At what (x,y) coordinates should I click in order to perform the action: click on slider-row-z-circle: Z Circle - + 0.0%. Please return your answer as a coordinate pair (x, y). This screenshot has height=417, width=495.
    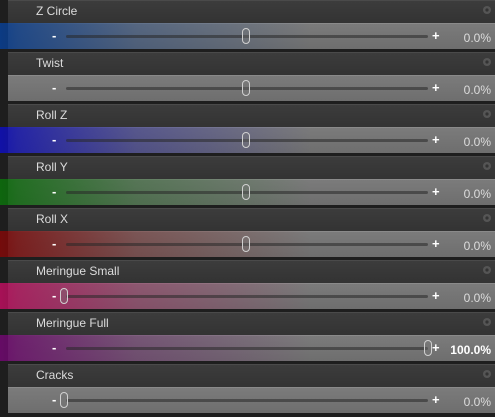
    Looking at the image, I should click on (247, 25).